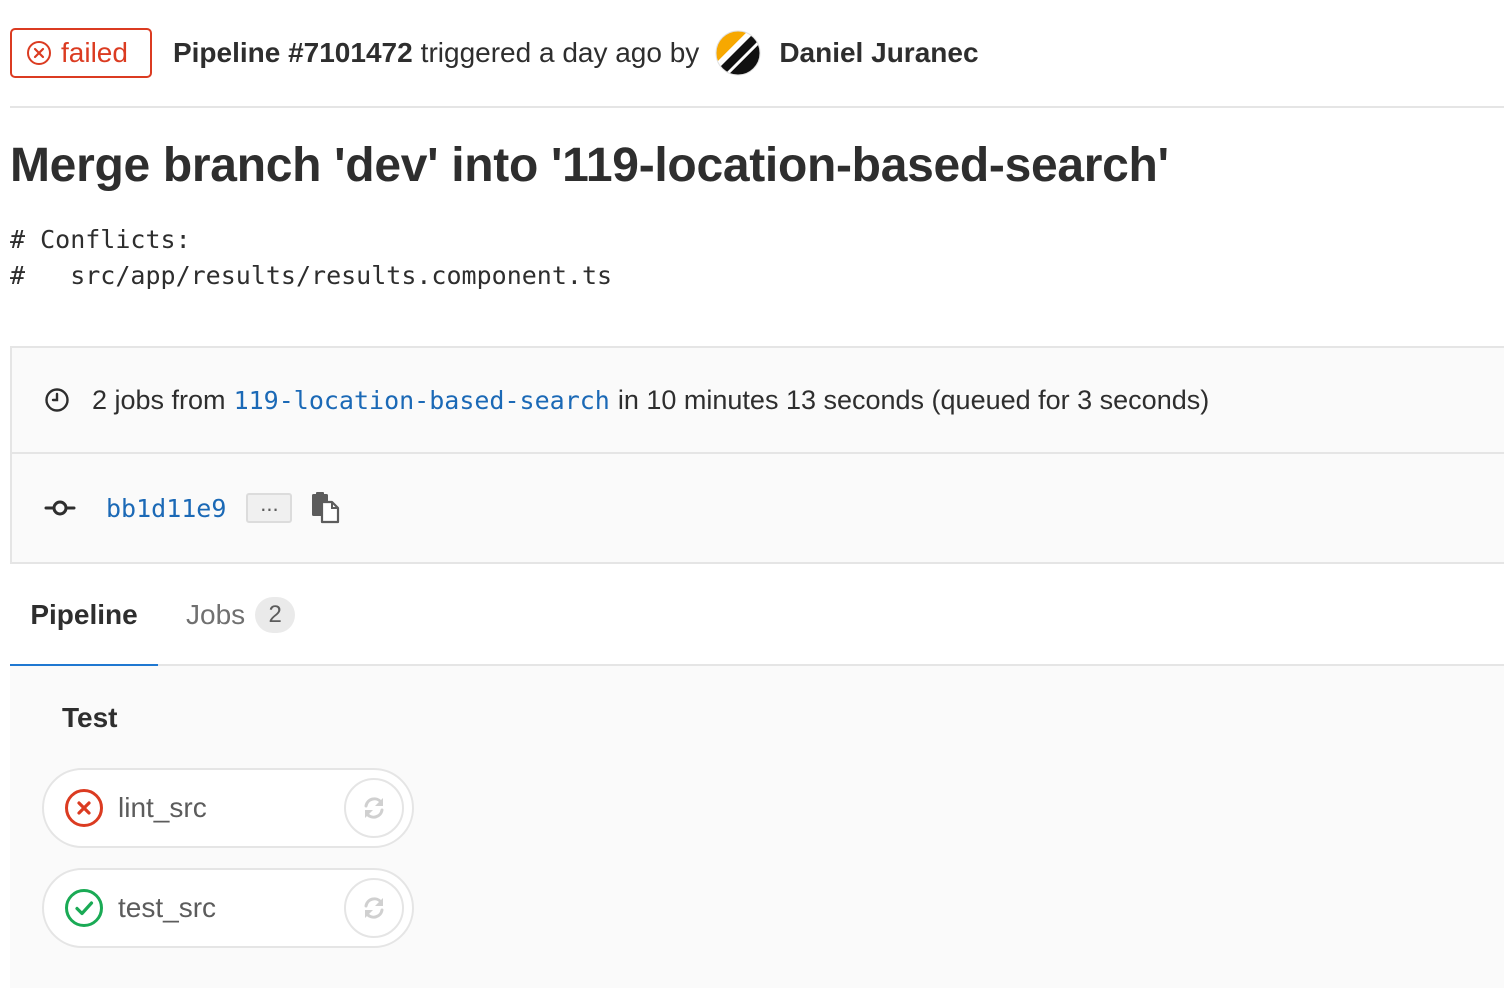 The image size is (1504, 988). Describe the element at coordinates (757, 107) in the screenshot. I see `header-divider` at that location.